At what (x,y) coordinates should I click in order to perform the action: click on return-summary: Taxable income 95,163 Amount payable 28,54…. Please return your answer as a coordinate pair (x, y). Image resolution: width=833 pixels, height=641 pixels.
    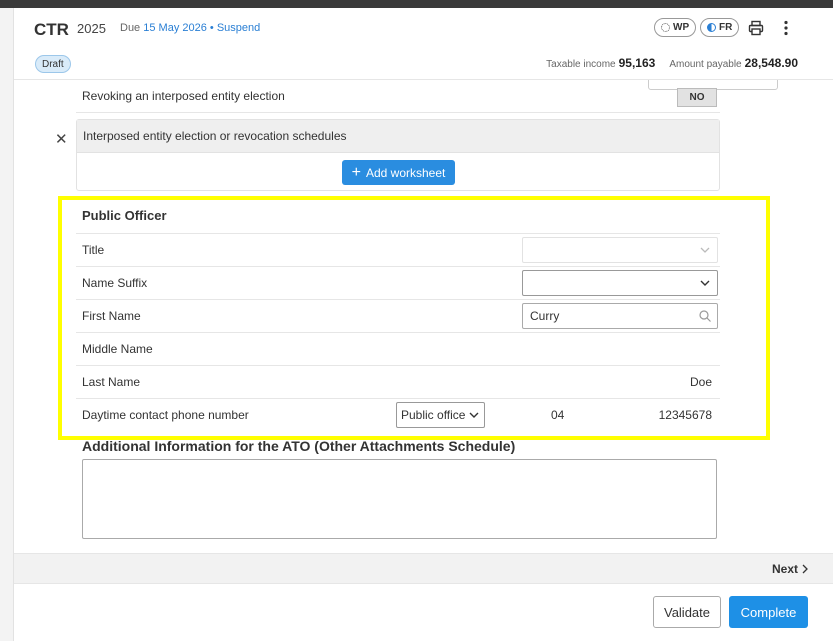
    Looking at the image, I should click on (672, 63).